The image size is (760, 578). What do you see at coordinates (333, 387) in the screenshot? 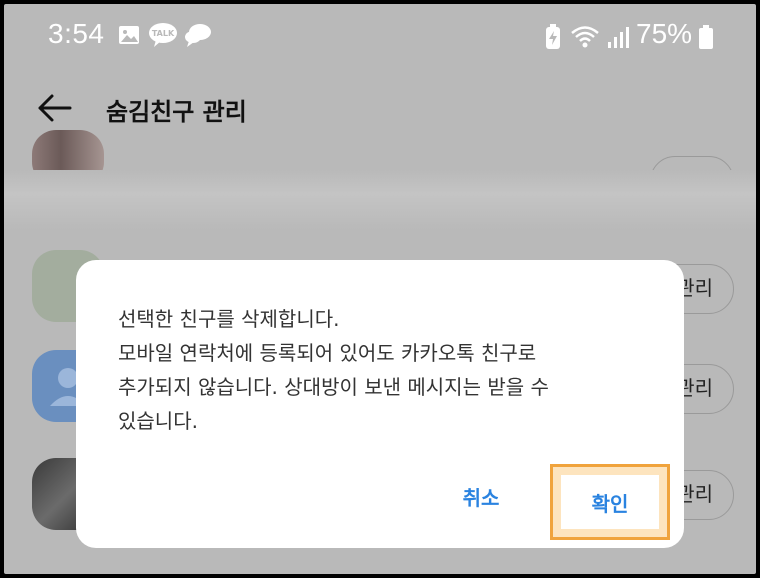
I see `dialog-message-line: 추가되지 않습니다. 상대방이 보낸 메시지는 받을 수` at bounding box center [333, 387].